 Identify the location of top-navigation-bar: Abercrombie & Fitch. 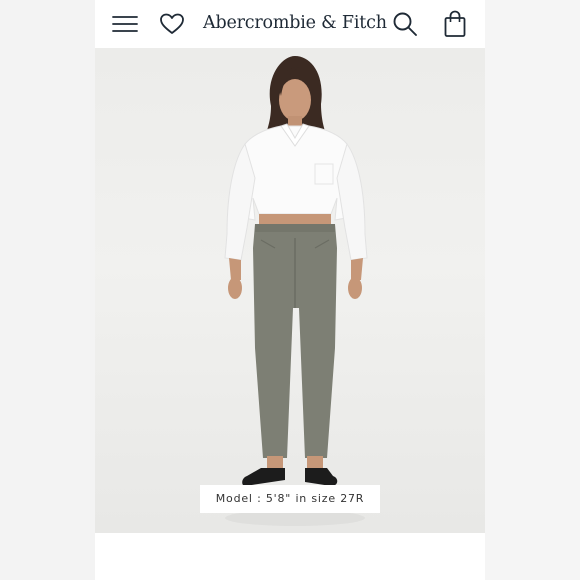
(290, 24).